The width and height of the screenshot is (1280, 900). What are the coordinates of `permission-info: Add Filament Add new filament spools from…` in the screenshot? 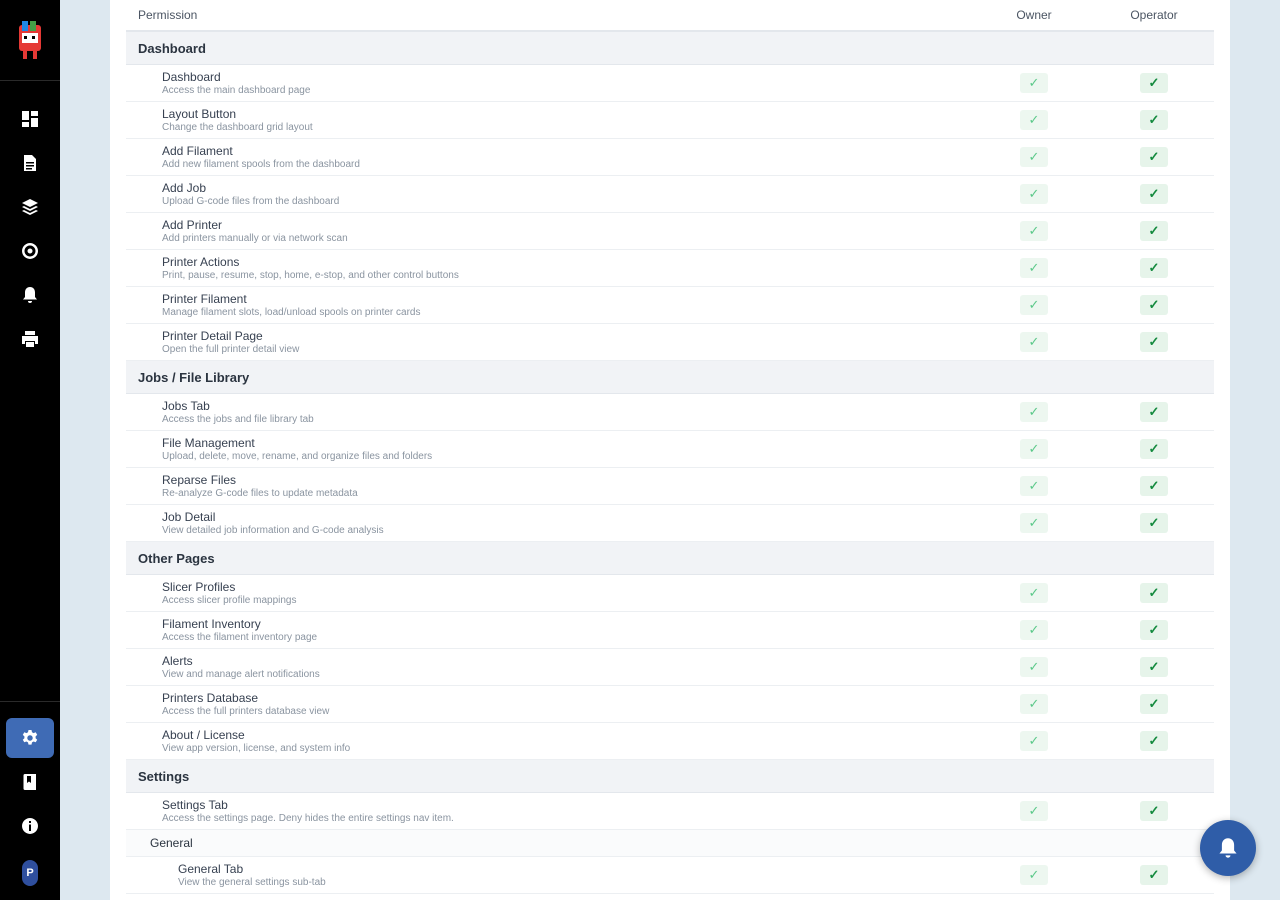 It's located at (550, 157).